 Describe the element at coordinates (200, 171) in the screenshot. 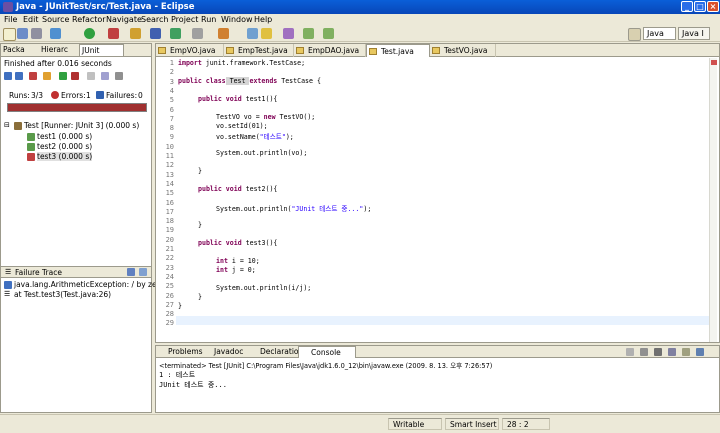

I see `code-line-13: }` at that location.